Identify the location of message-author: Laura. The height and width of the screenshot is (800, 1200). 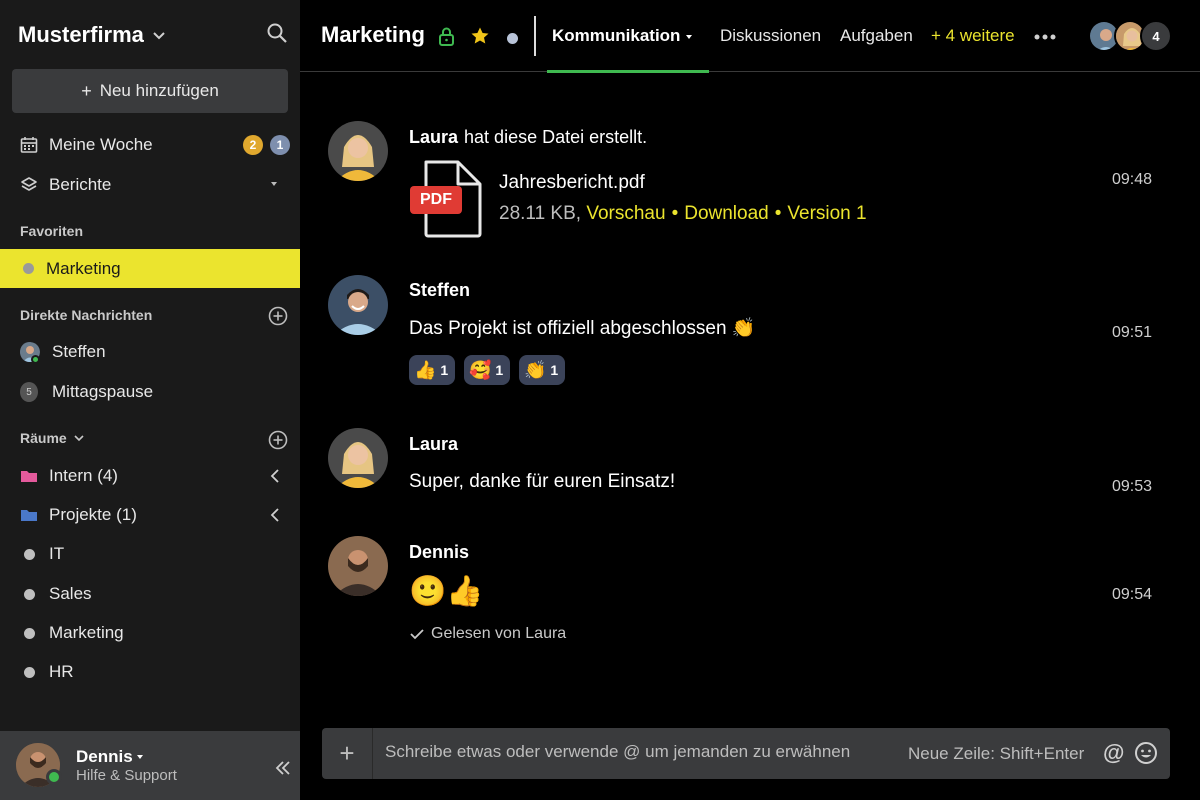
(433, 444).